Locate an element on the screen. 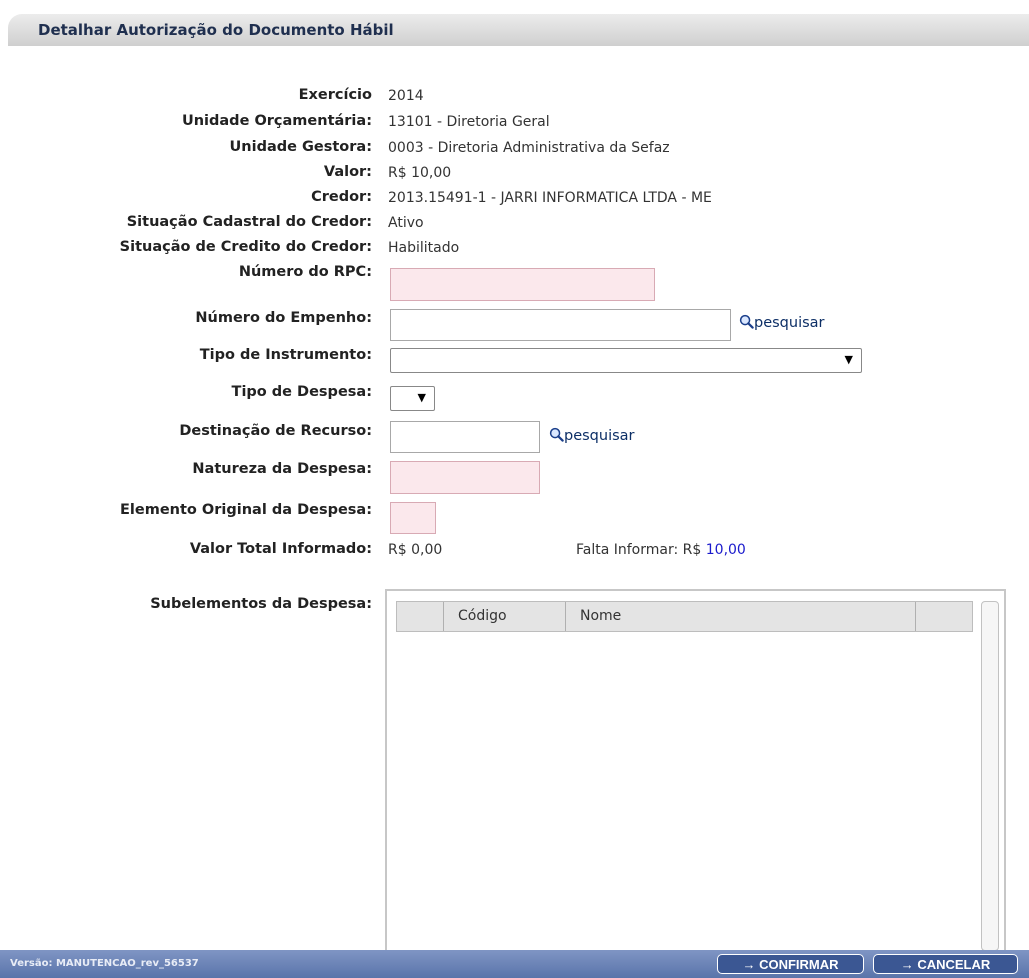 Image resolution: width=1029 pixels, height=978 pixels. exercicio-value: 2014 is located at coordinates (406, 96).